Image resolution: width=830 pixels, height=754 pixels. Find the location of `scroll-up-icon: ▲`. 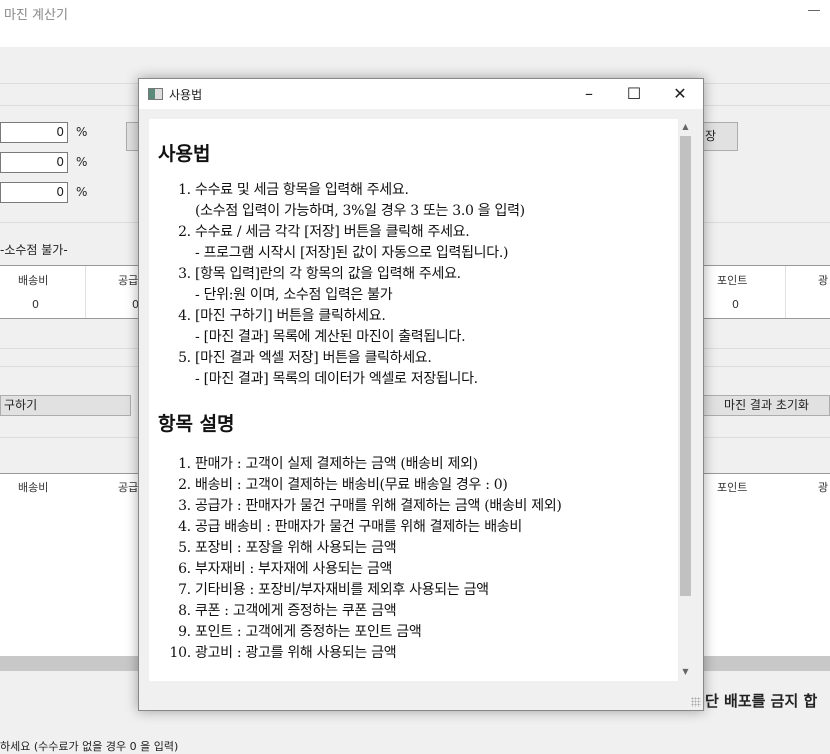

scroll-up-icon: ▲ is located at coordinates (685, 126).